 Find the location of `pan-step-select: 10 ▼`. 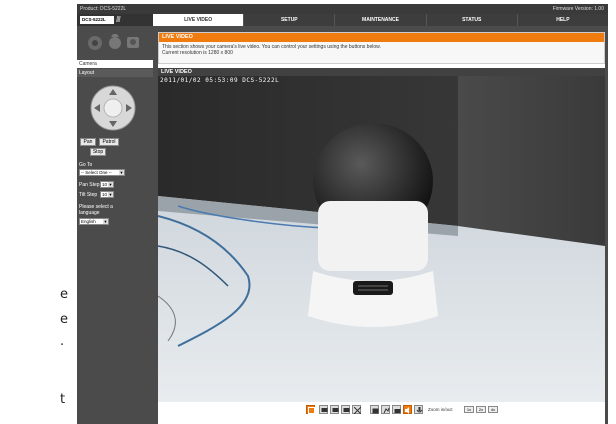

pan-step-select: 10 ▼ is located at coordinates (107, 184).